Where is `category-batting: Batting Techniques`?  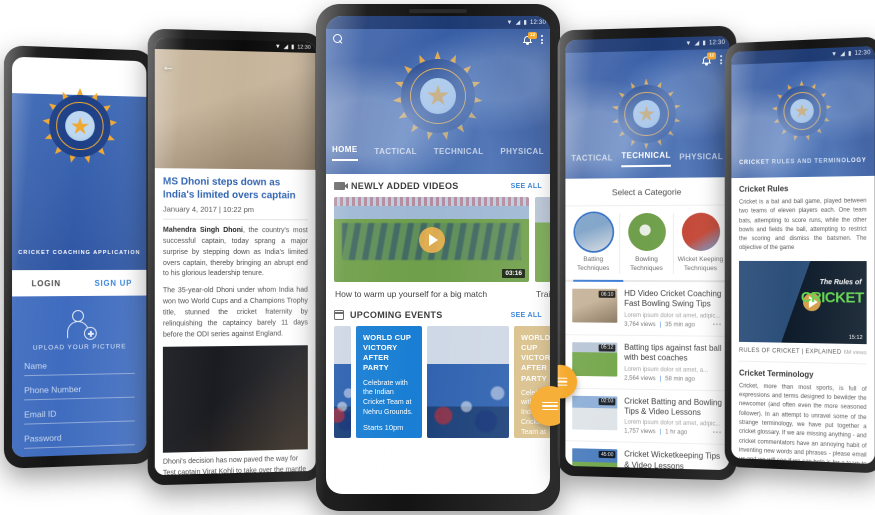 category-batting: Batting Techniques is located at coordinates (594, 243).